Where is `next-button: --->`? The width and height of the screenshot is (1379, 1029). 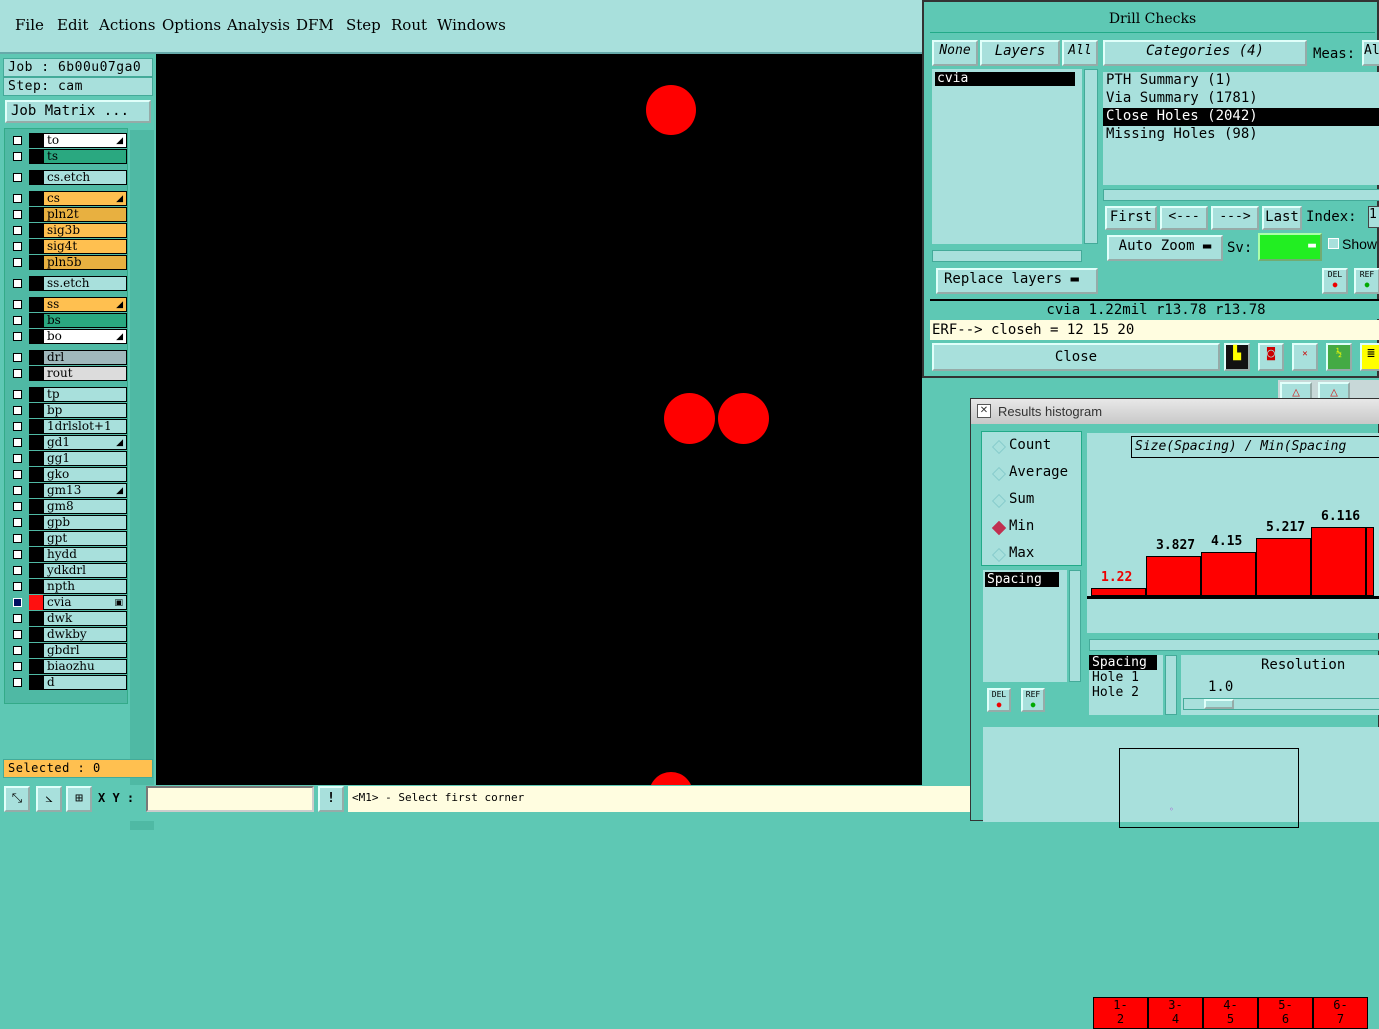
next-button: ---> is located at coordinates (1235, 218).